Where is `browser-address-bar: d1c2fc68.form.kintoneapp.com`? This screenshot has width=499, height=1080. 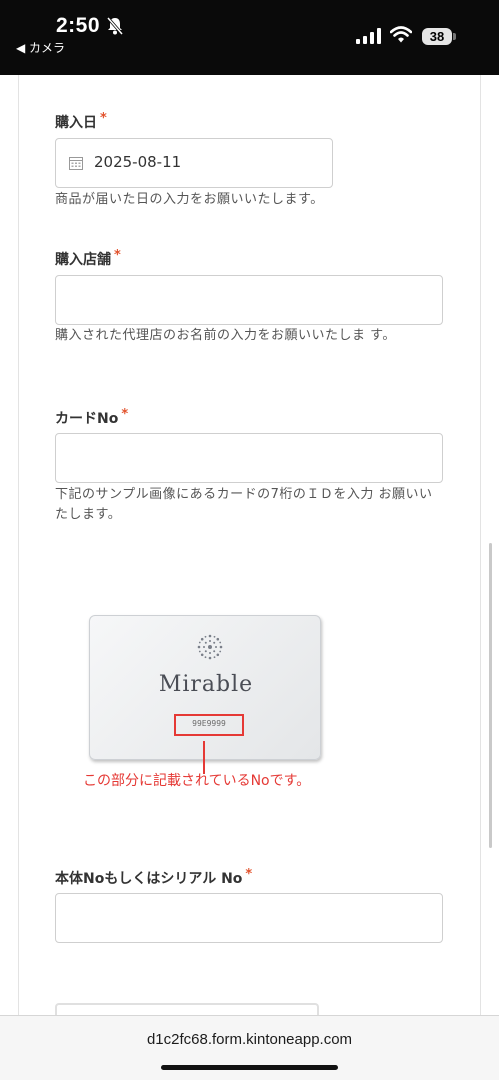
browser-address-bar: d1c2fc68.form.kintoneapp.com is located at coordinates (249, 1047).